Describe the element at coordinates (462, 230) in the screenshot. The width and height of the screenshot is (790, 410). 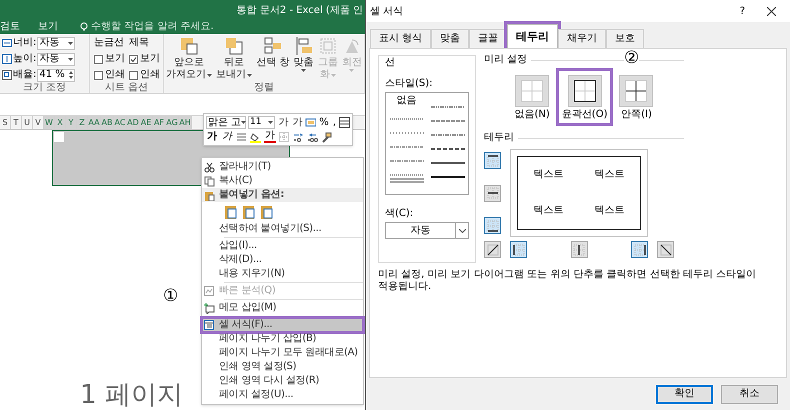
I see `chevron-down-icon` at that location.